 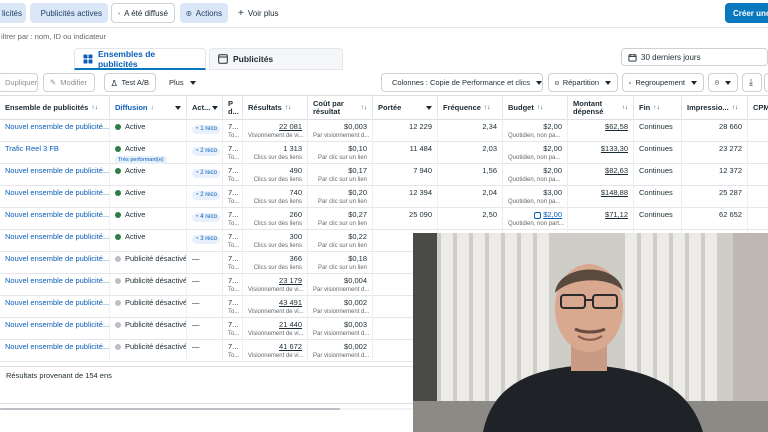 What do you see at coordinates (59, 375) in the screenshot?
I see `summary-text: Résultats provenant de 154 ens` at bounding box center [59, 375].